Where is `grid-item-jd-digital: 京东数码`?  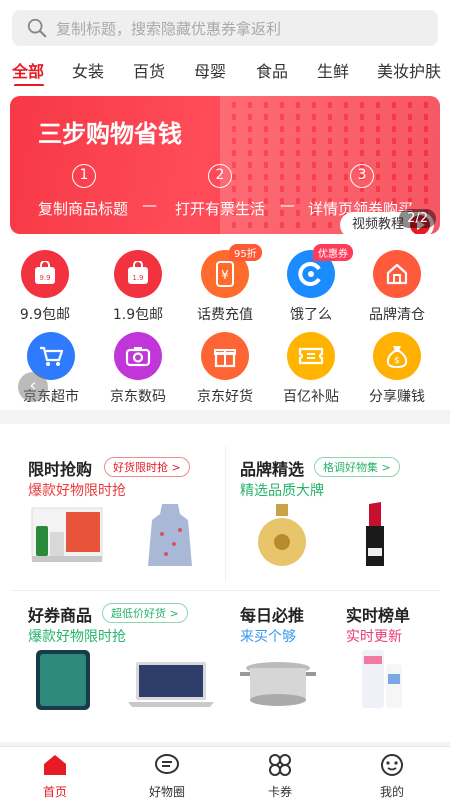
grid-item-jd-digital: 京东数码 is located at coordinates (138, 369).